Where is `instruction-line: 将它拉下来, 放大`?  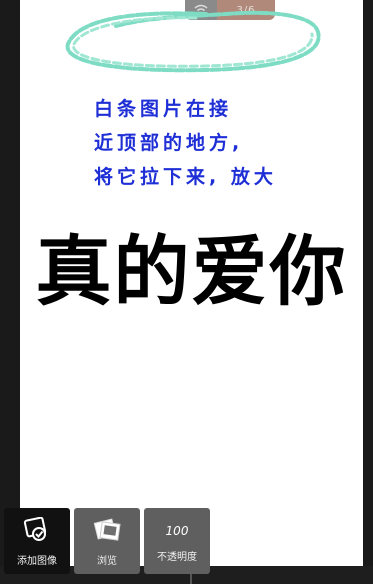 instruction-line: 将它拉下来, 放大 is located at coordinates (185, 177).